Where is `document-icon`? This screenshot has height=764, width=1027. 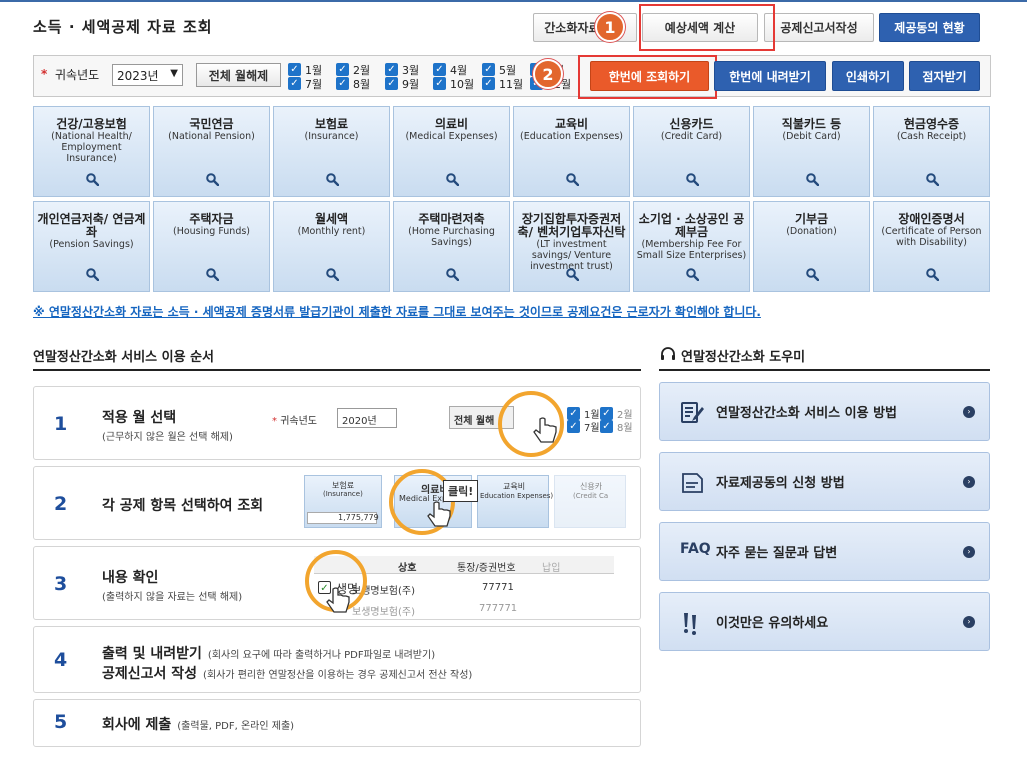
document-icon is located at coordinates (692, 483).